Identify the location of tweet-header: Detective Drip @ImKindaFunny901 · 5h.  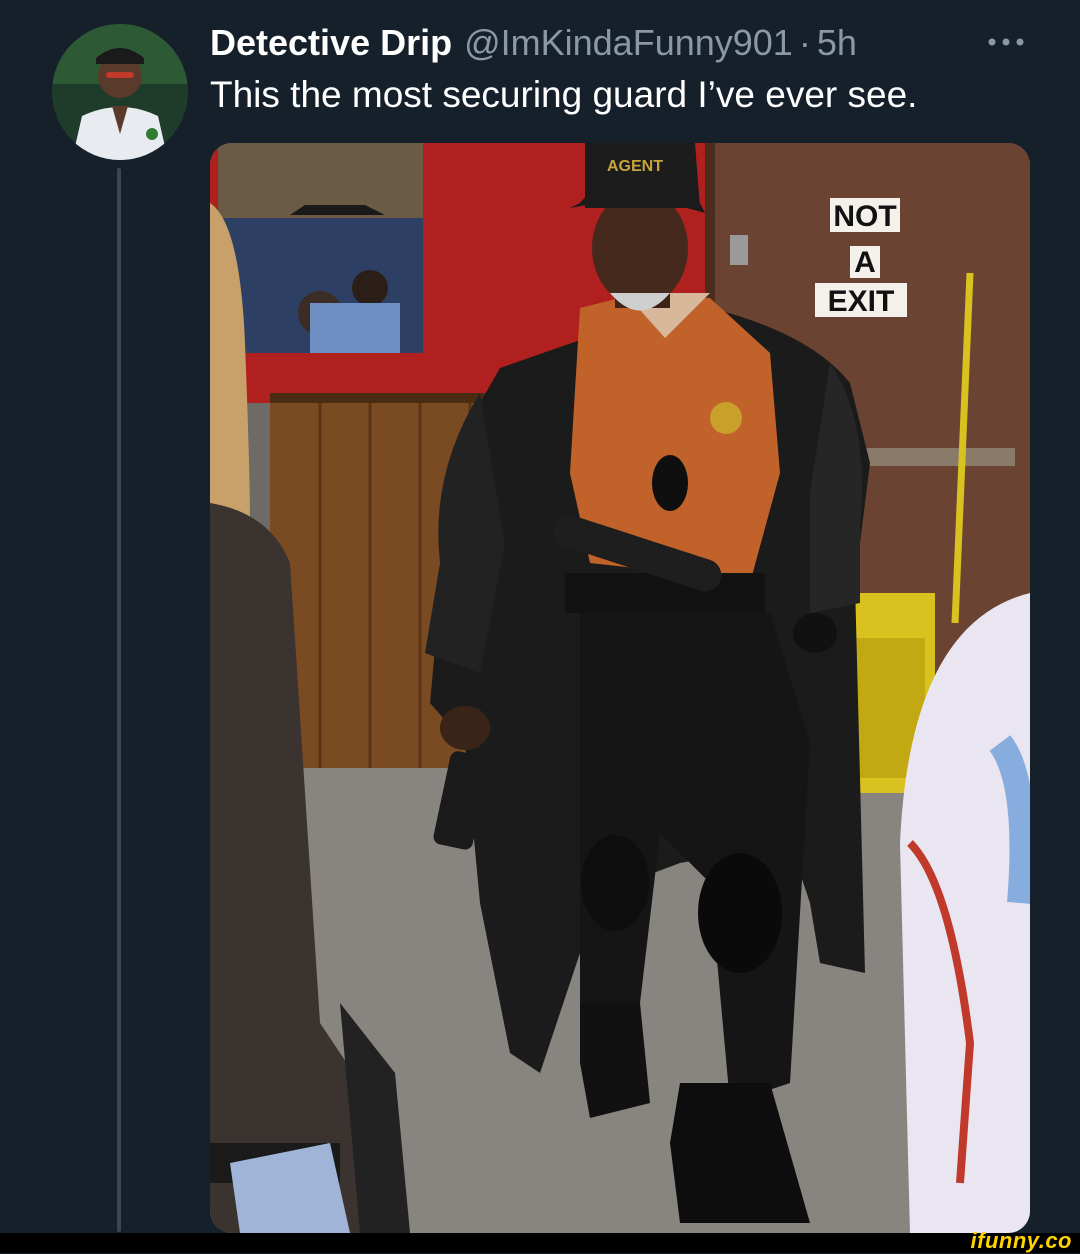
(533, 43).